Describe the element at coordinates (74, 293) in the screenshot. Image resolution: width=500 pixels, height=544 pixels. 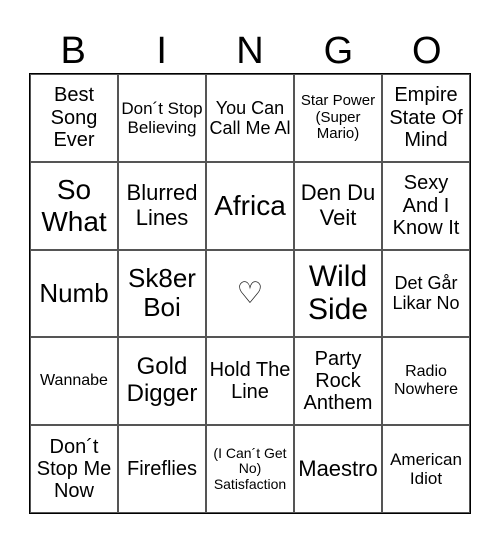
I see `bingo-cell: Numb` at that location.